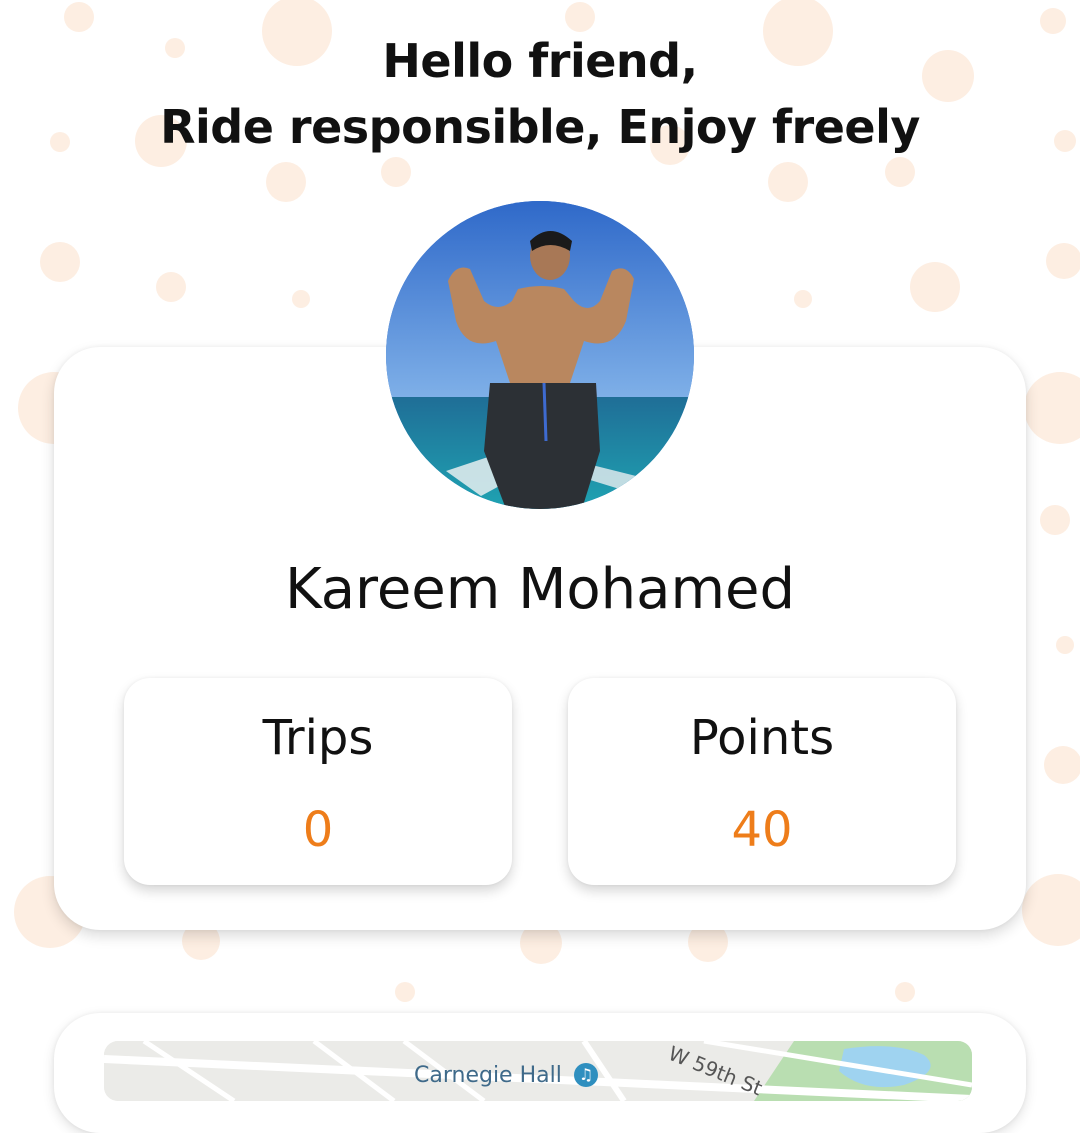  I want to click on user-name: Kareem Mohamed, so click(540, 589).